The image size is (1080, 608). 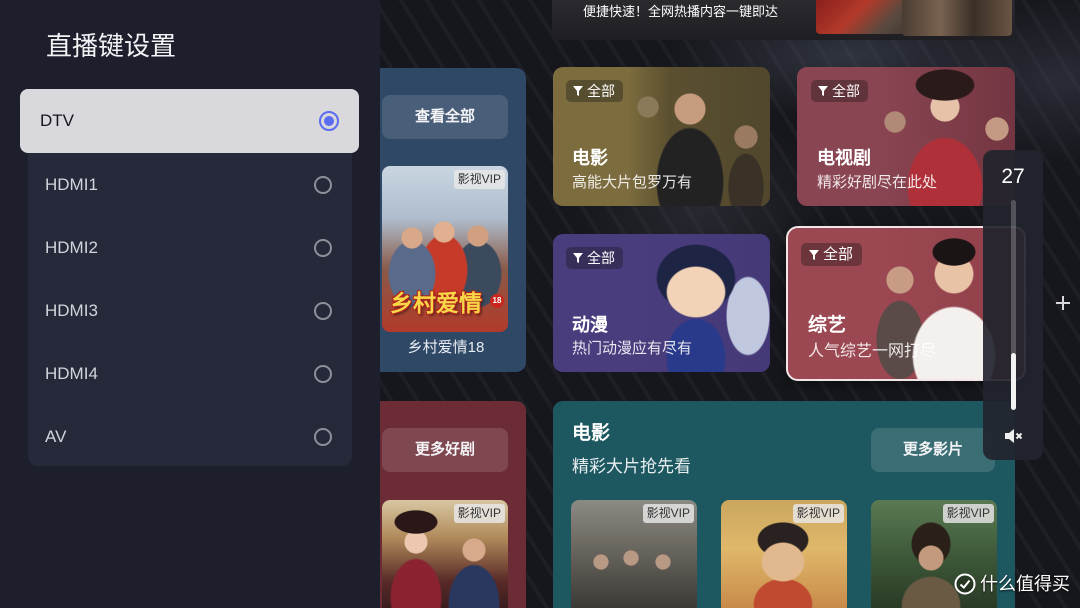 I want to click on option-hdmi4: HDMI4, so click(x=190, y=373).